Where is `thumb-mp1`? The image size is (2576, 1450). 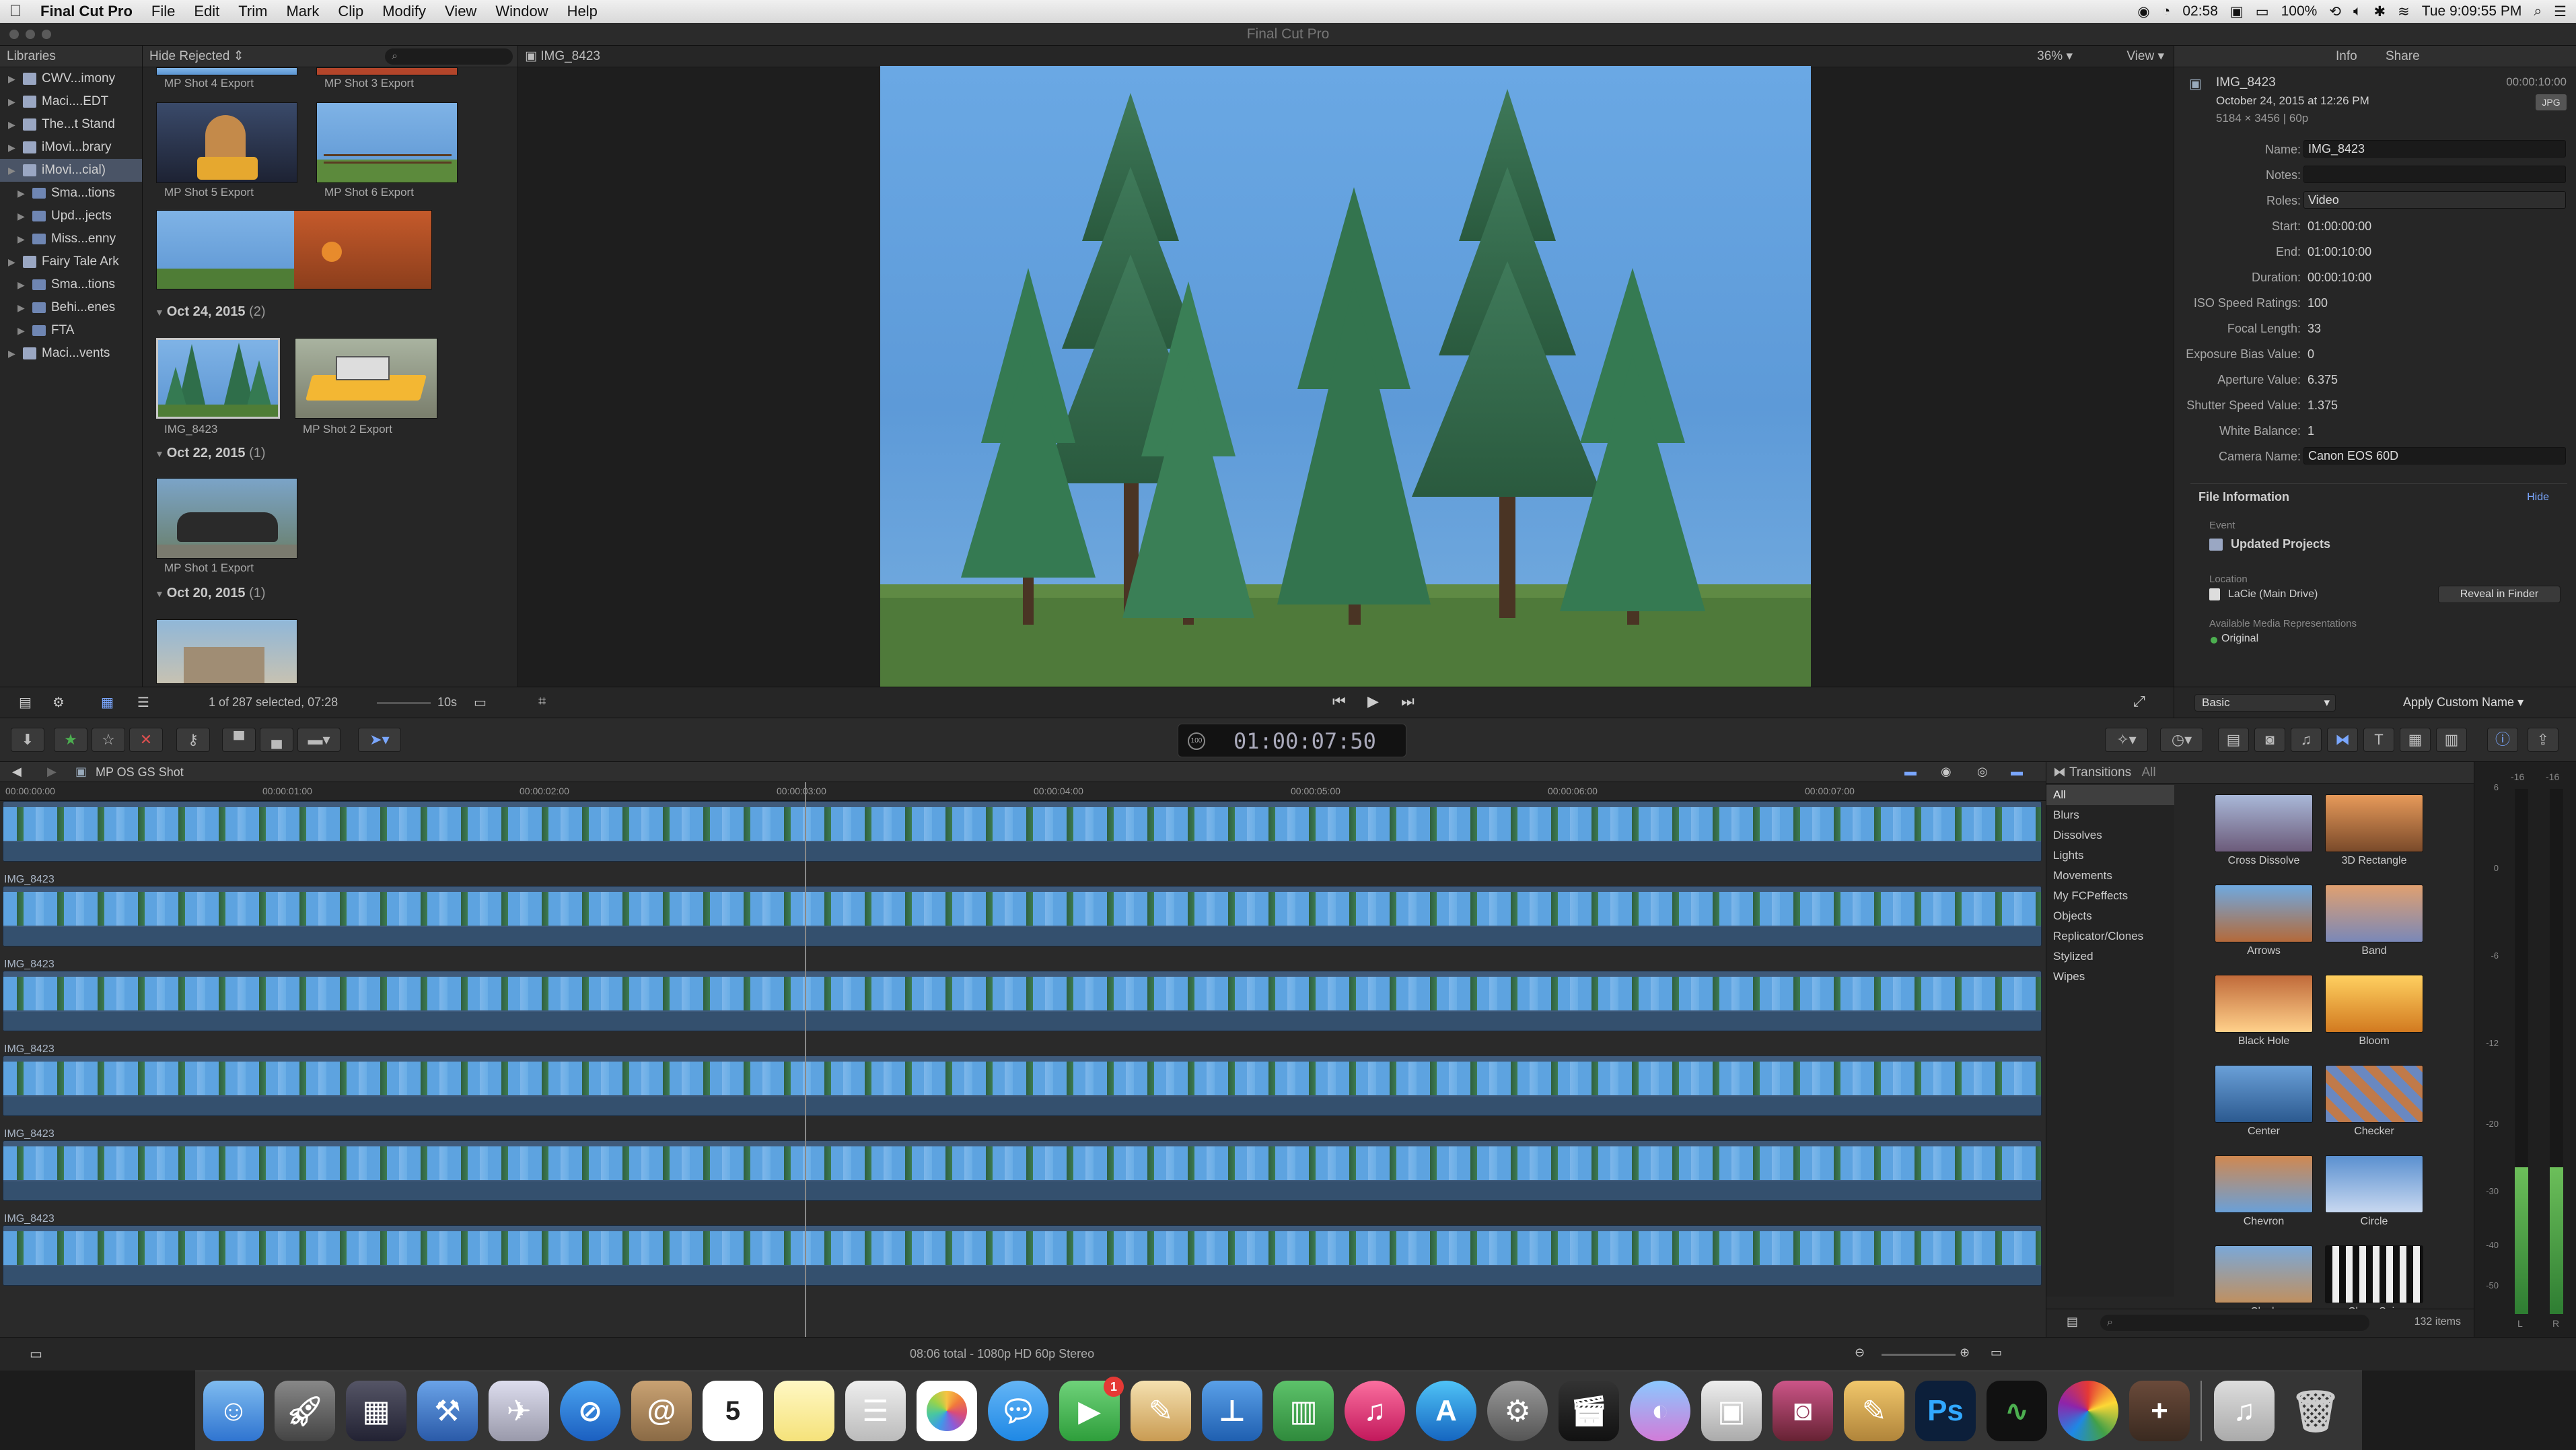 thumb-mp1 is located at coordinates (226, 518).